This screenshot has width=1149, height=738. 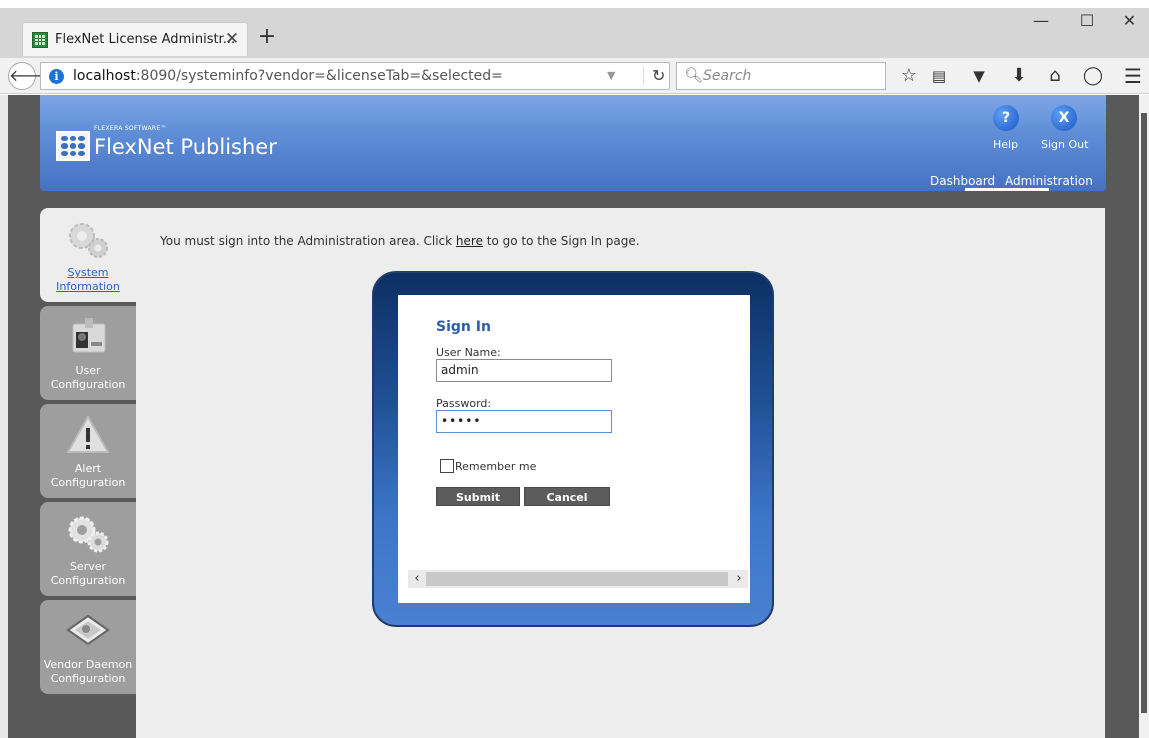 I want to click on warning-icon, so click(x=88, y=433).